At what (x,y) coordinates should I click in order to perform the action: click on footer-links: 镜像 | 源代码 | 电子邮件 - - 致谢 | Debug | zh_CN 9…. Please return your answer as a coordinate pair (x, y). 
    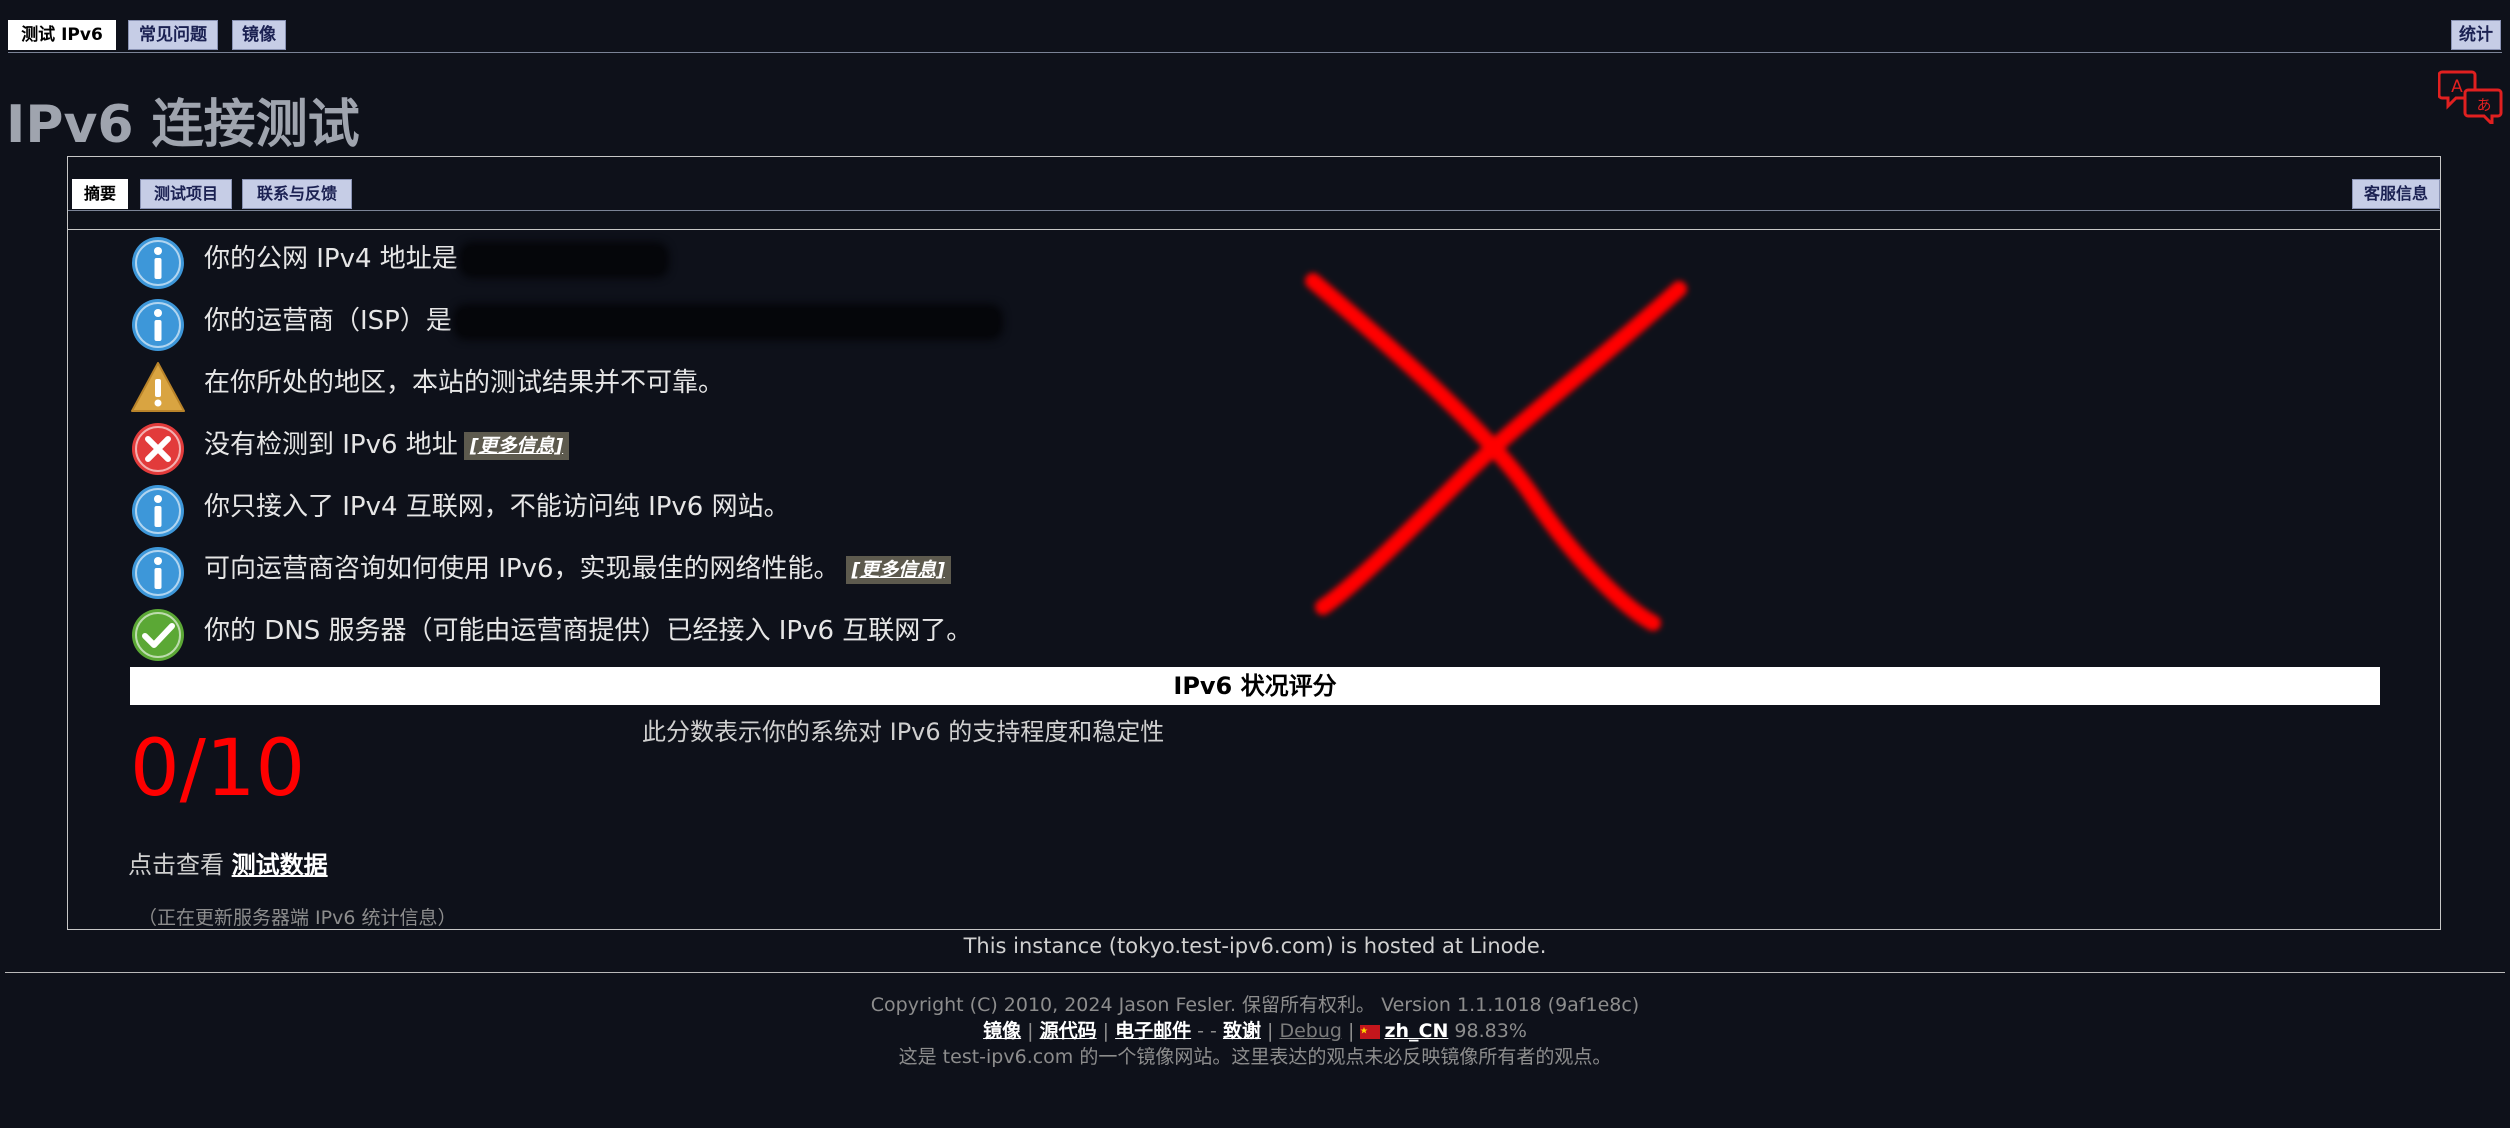
    Looking at the image, I should click on (1255, 1031).